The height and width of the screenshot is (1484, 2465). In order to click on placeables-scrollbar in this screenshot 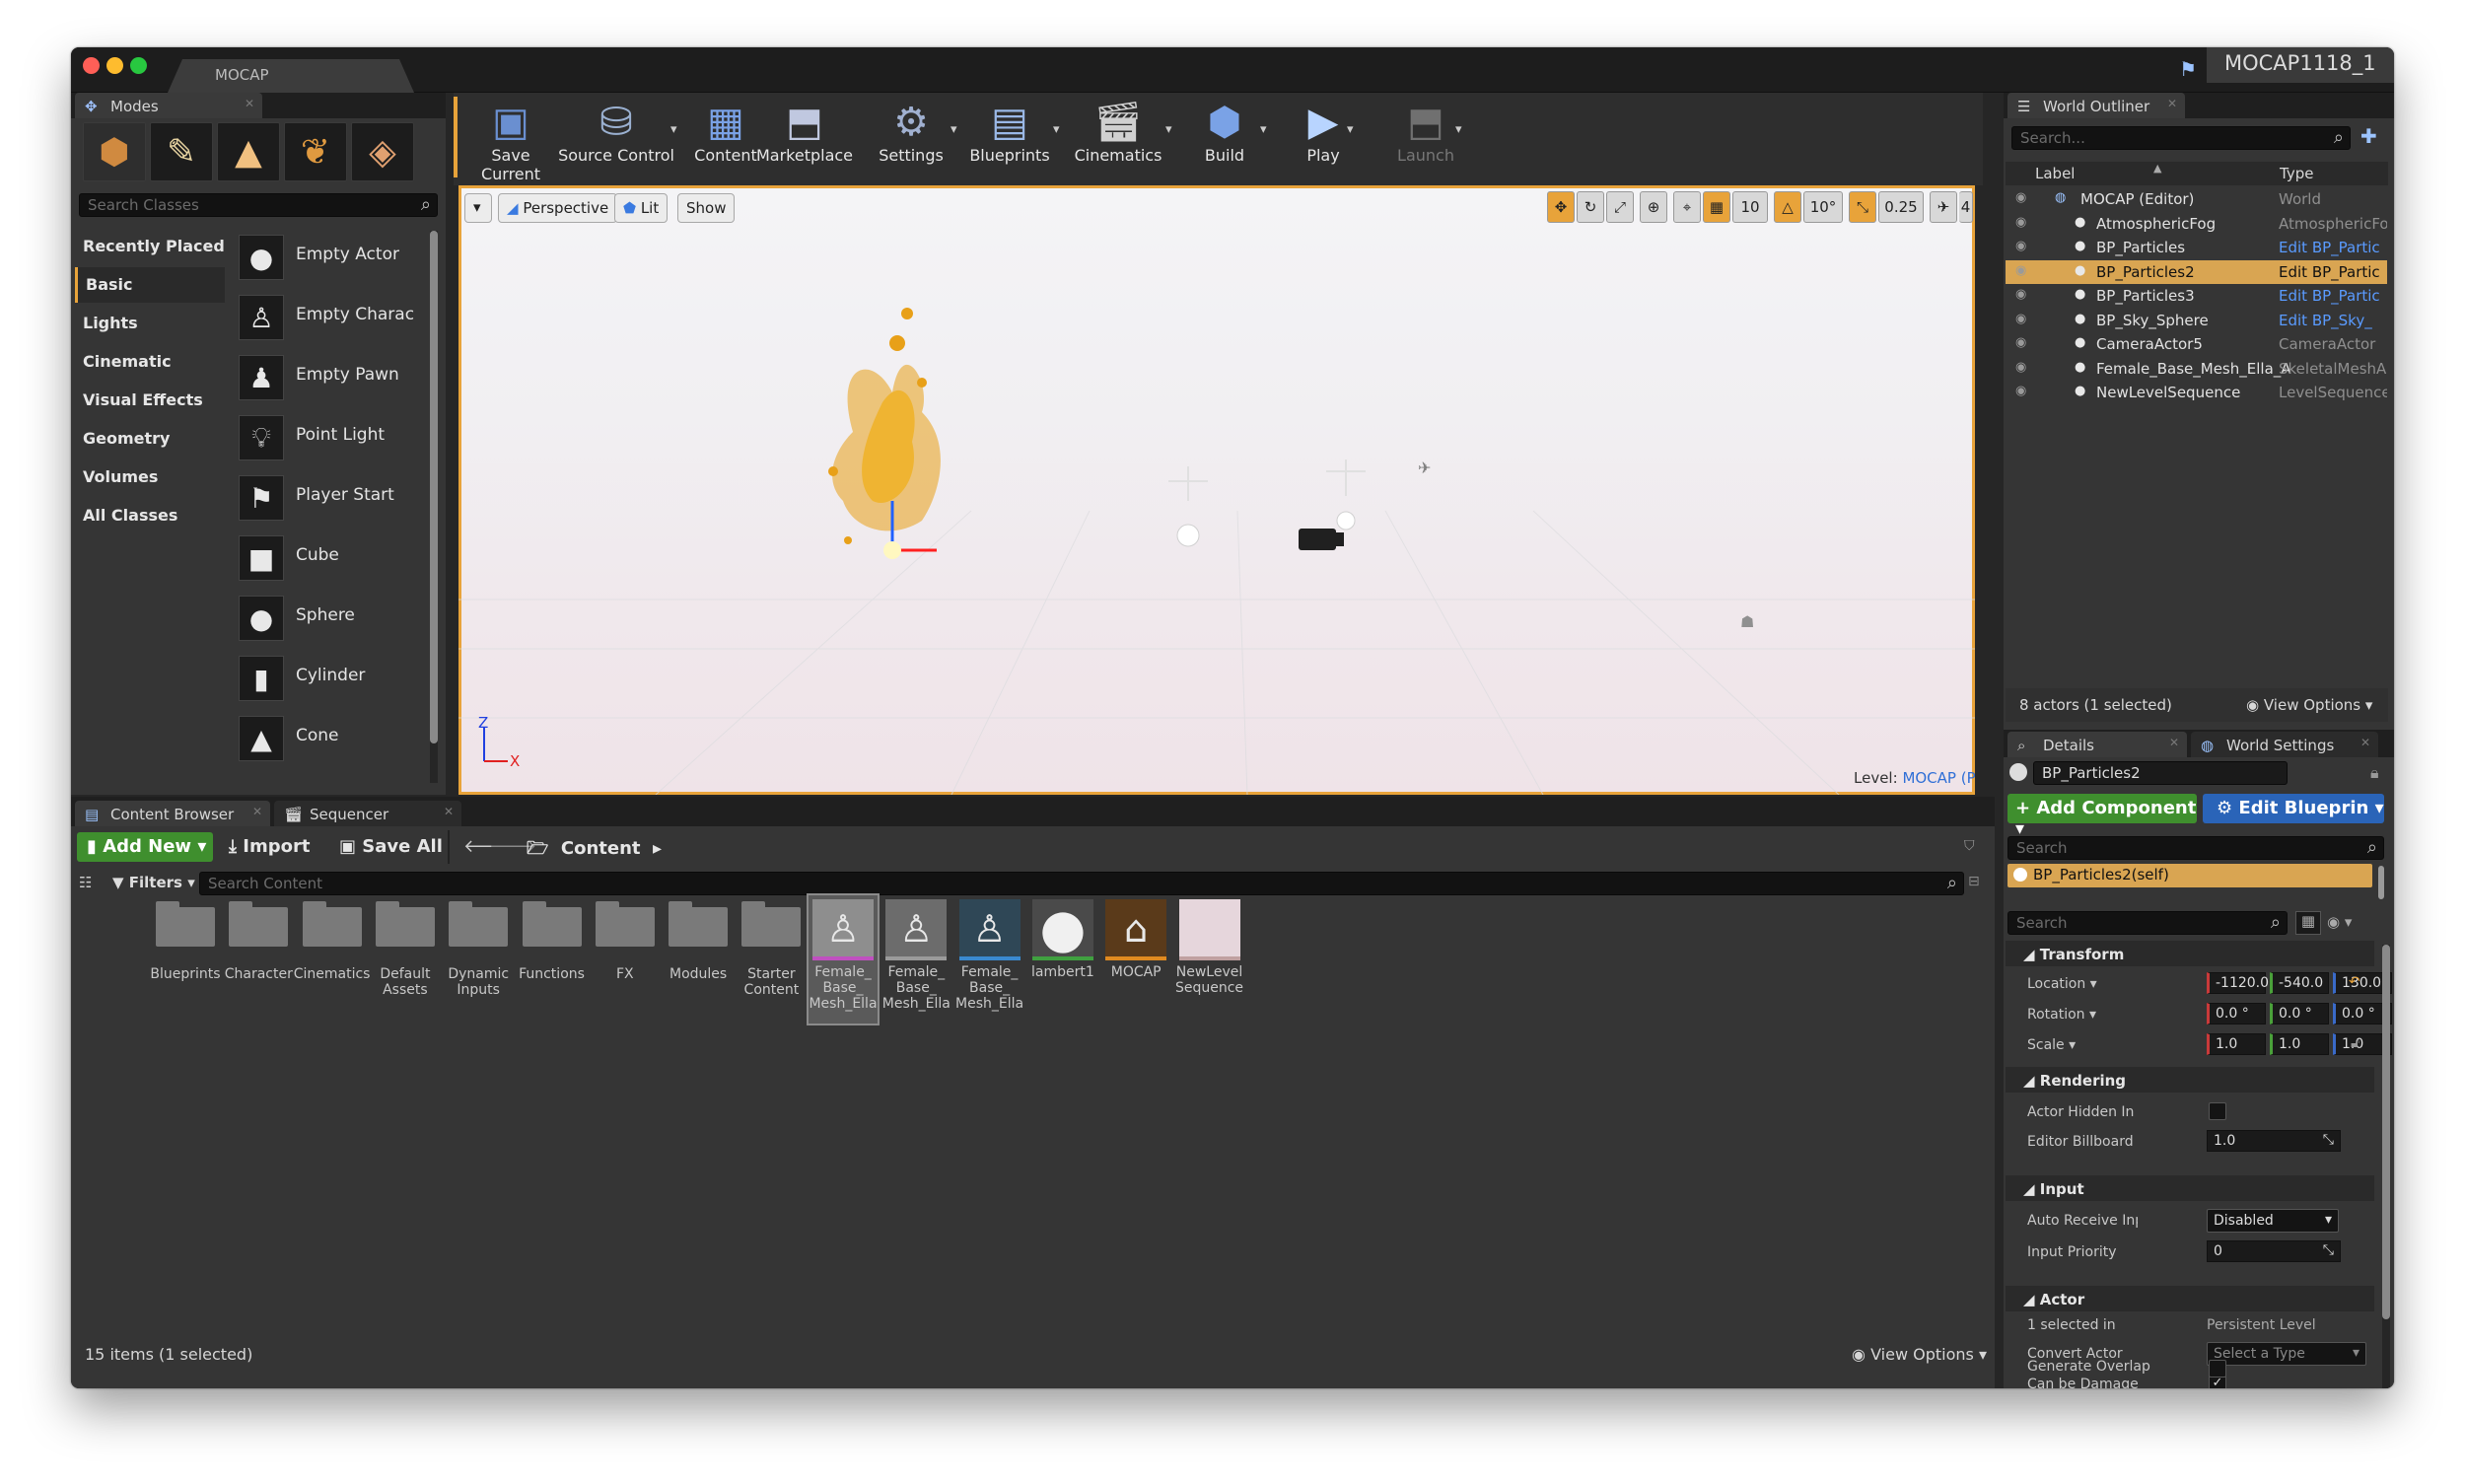, I will do `click(434, 507)`.